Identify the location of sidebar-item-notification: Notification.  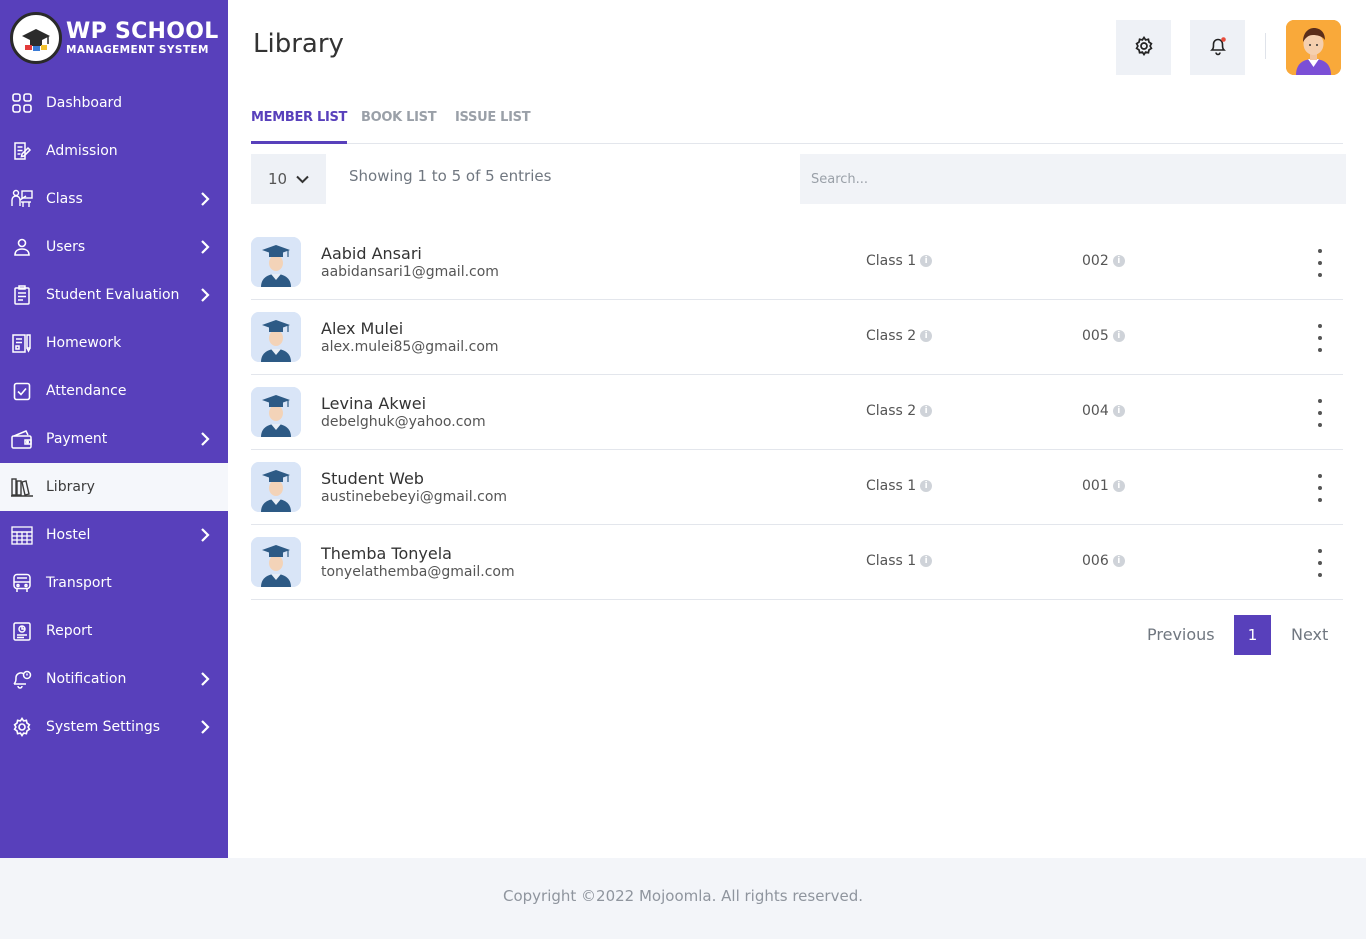
(114, 679).